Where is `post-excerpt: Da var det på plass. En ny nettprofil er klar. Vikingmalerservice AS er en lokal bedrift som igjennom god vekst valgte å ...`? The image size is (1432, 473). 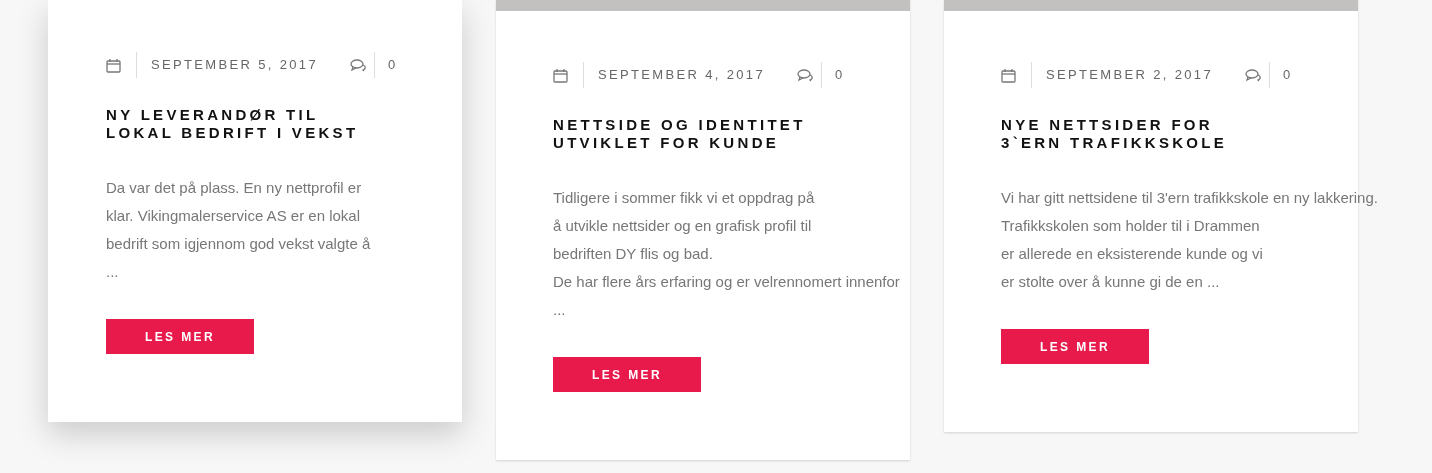
post-excerpt: Da var det på plass. En ny nettprofil er klar. Vikingmalerservice AS er en lokal bedrift som igjennom god vekst valgte å ... is located at coordinates (238, 230).